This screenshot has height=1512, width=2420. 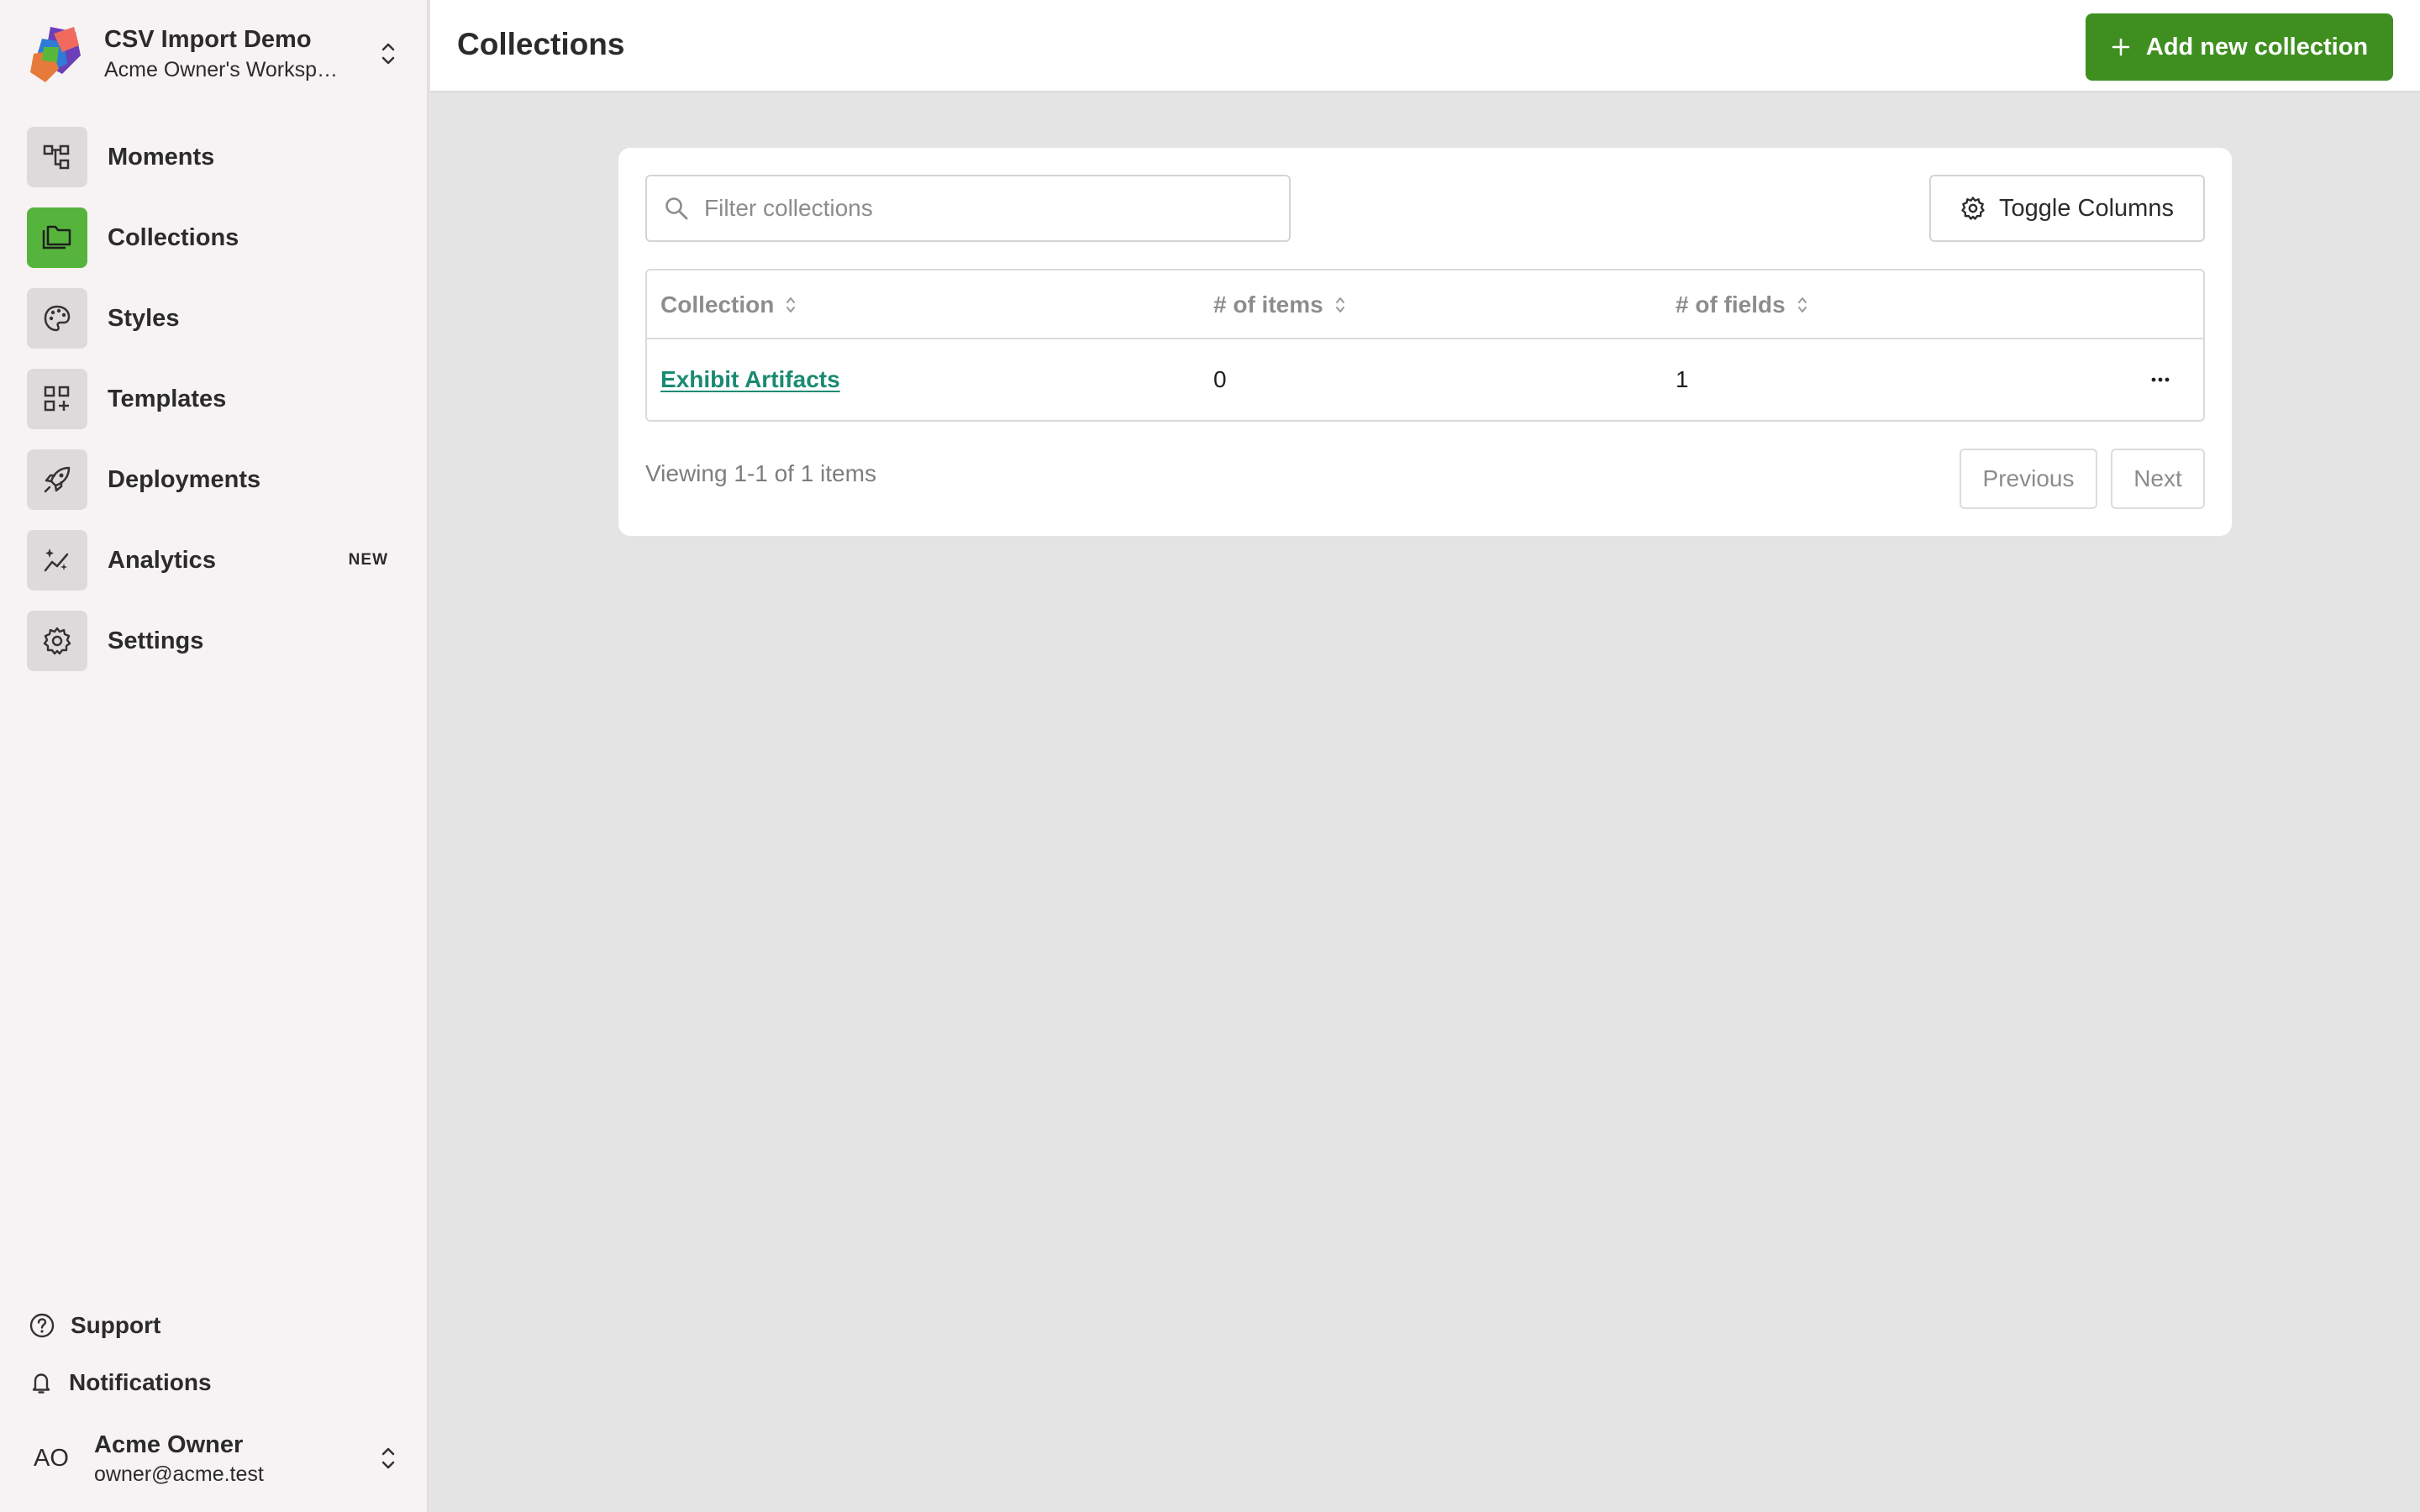 What do you see at coordinates (718, 304) in the screenshot?
I see `column-label: Collection` at bounding box center [718, 304].